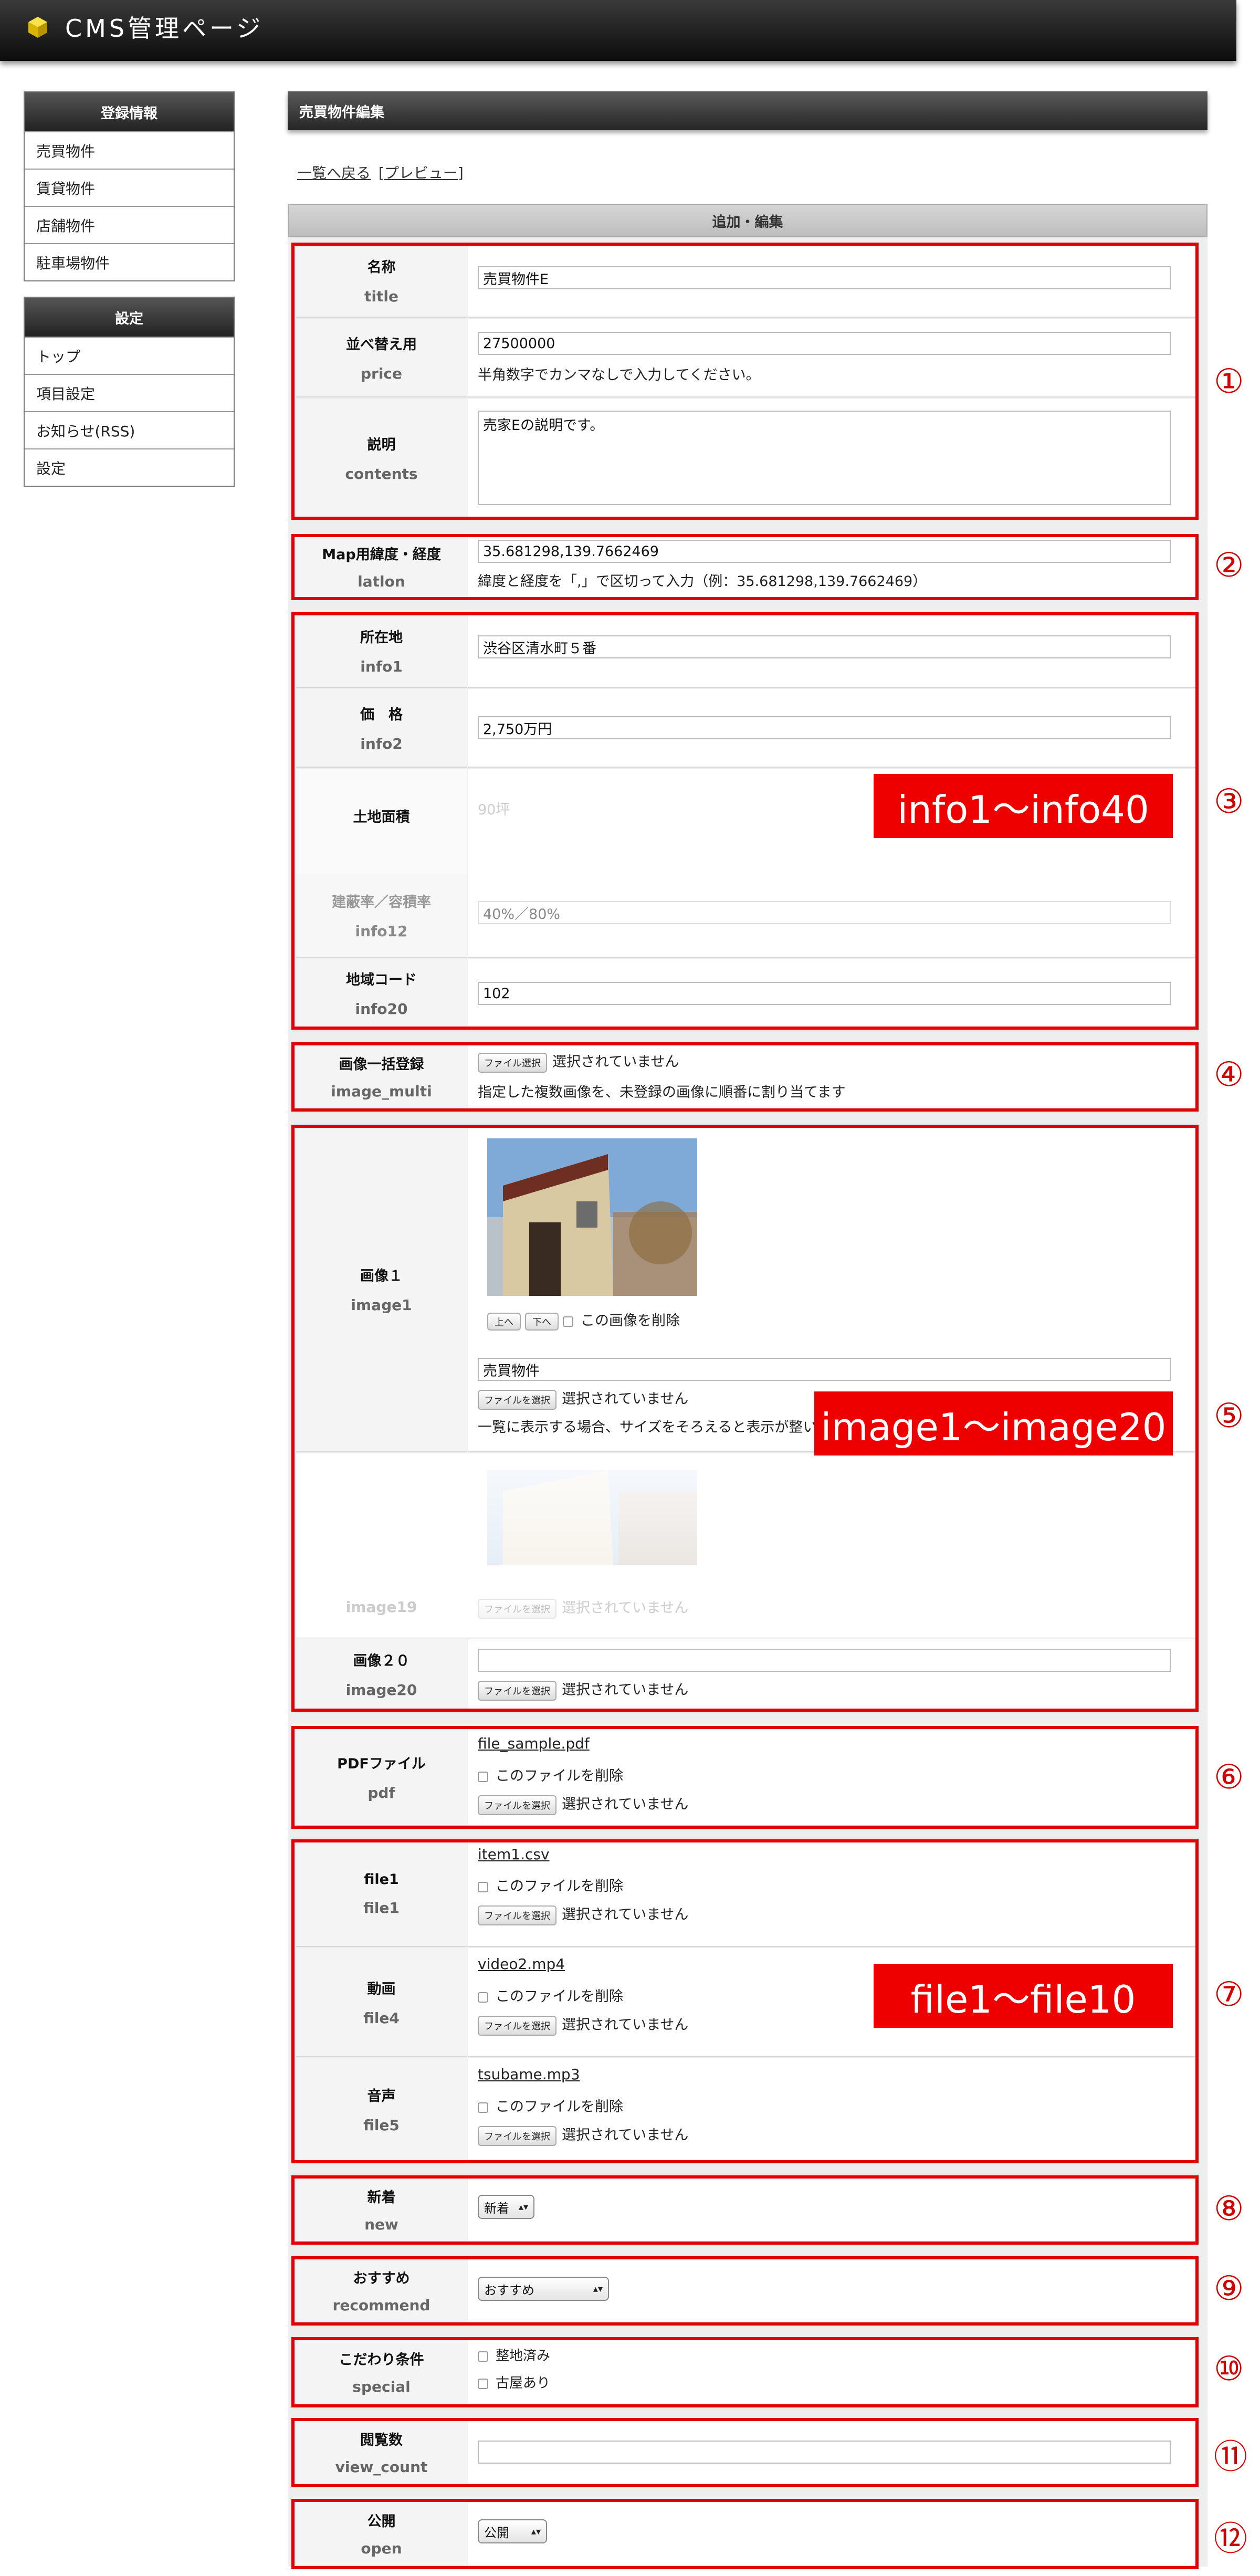 The width and height of the screenshot is (1260, 2576). Describe the element at coordinates (568, 1321) in the screenshot. I see `image1-delete-checkbox` at that location.